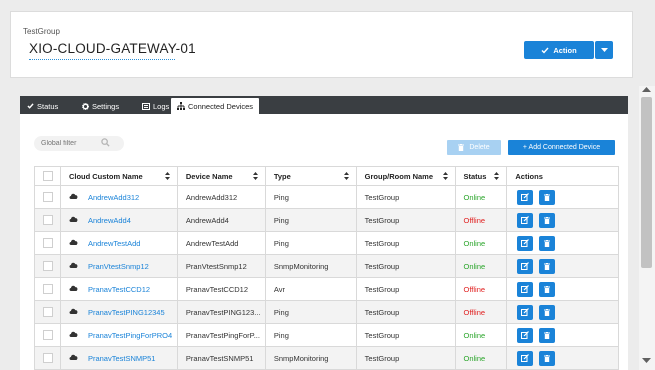 This screenshot has height=370, width=655. What do you see at coordinates (481, 176) in the screenshot?
I see `column-header-status: Status` at bounding box center [481, 176].